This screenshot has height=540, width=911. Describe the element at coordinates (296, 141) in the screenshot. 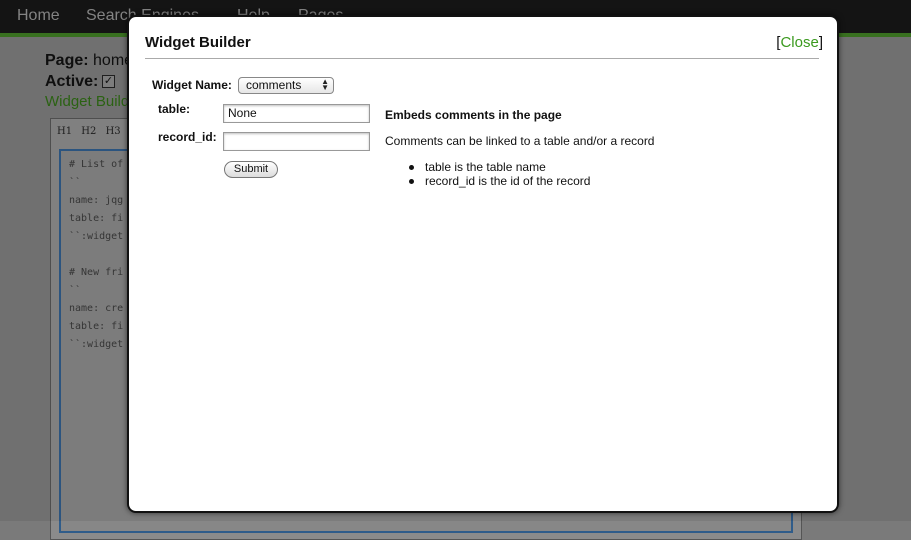

I see `record-id-input` at that location.